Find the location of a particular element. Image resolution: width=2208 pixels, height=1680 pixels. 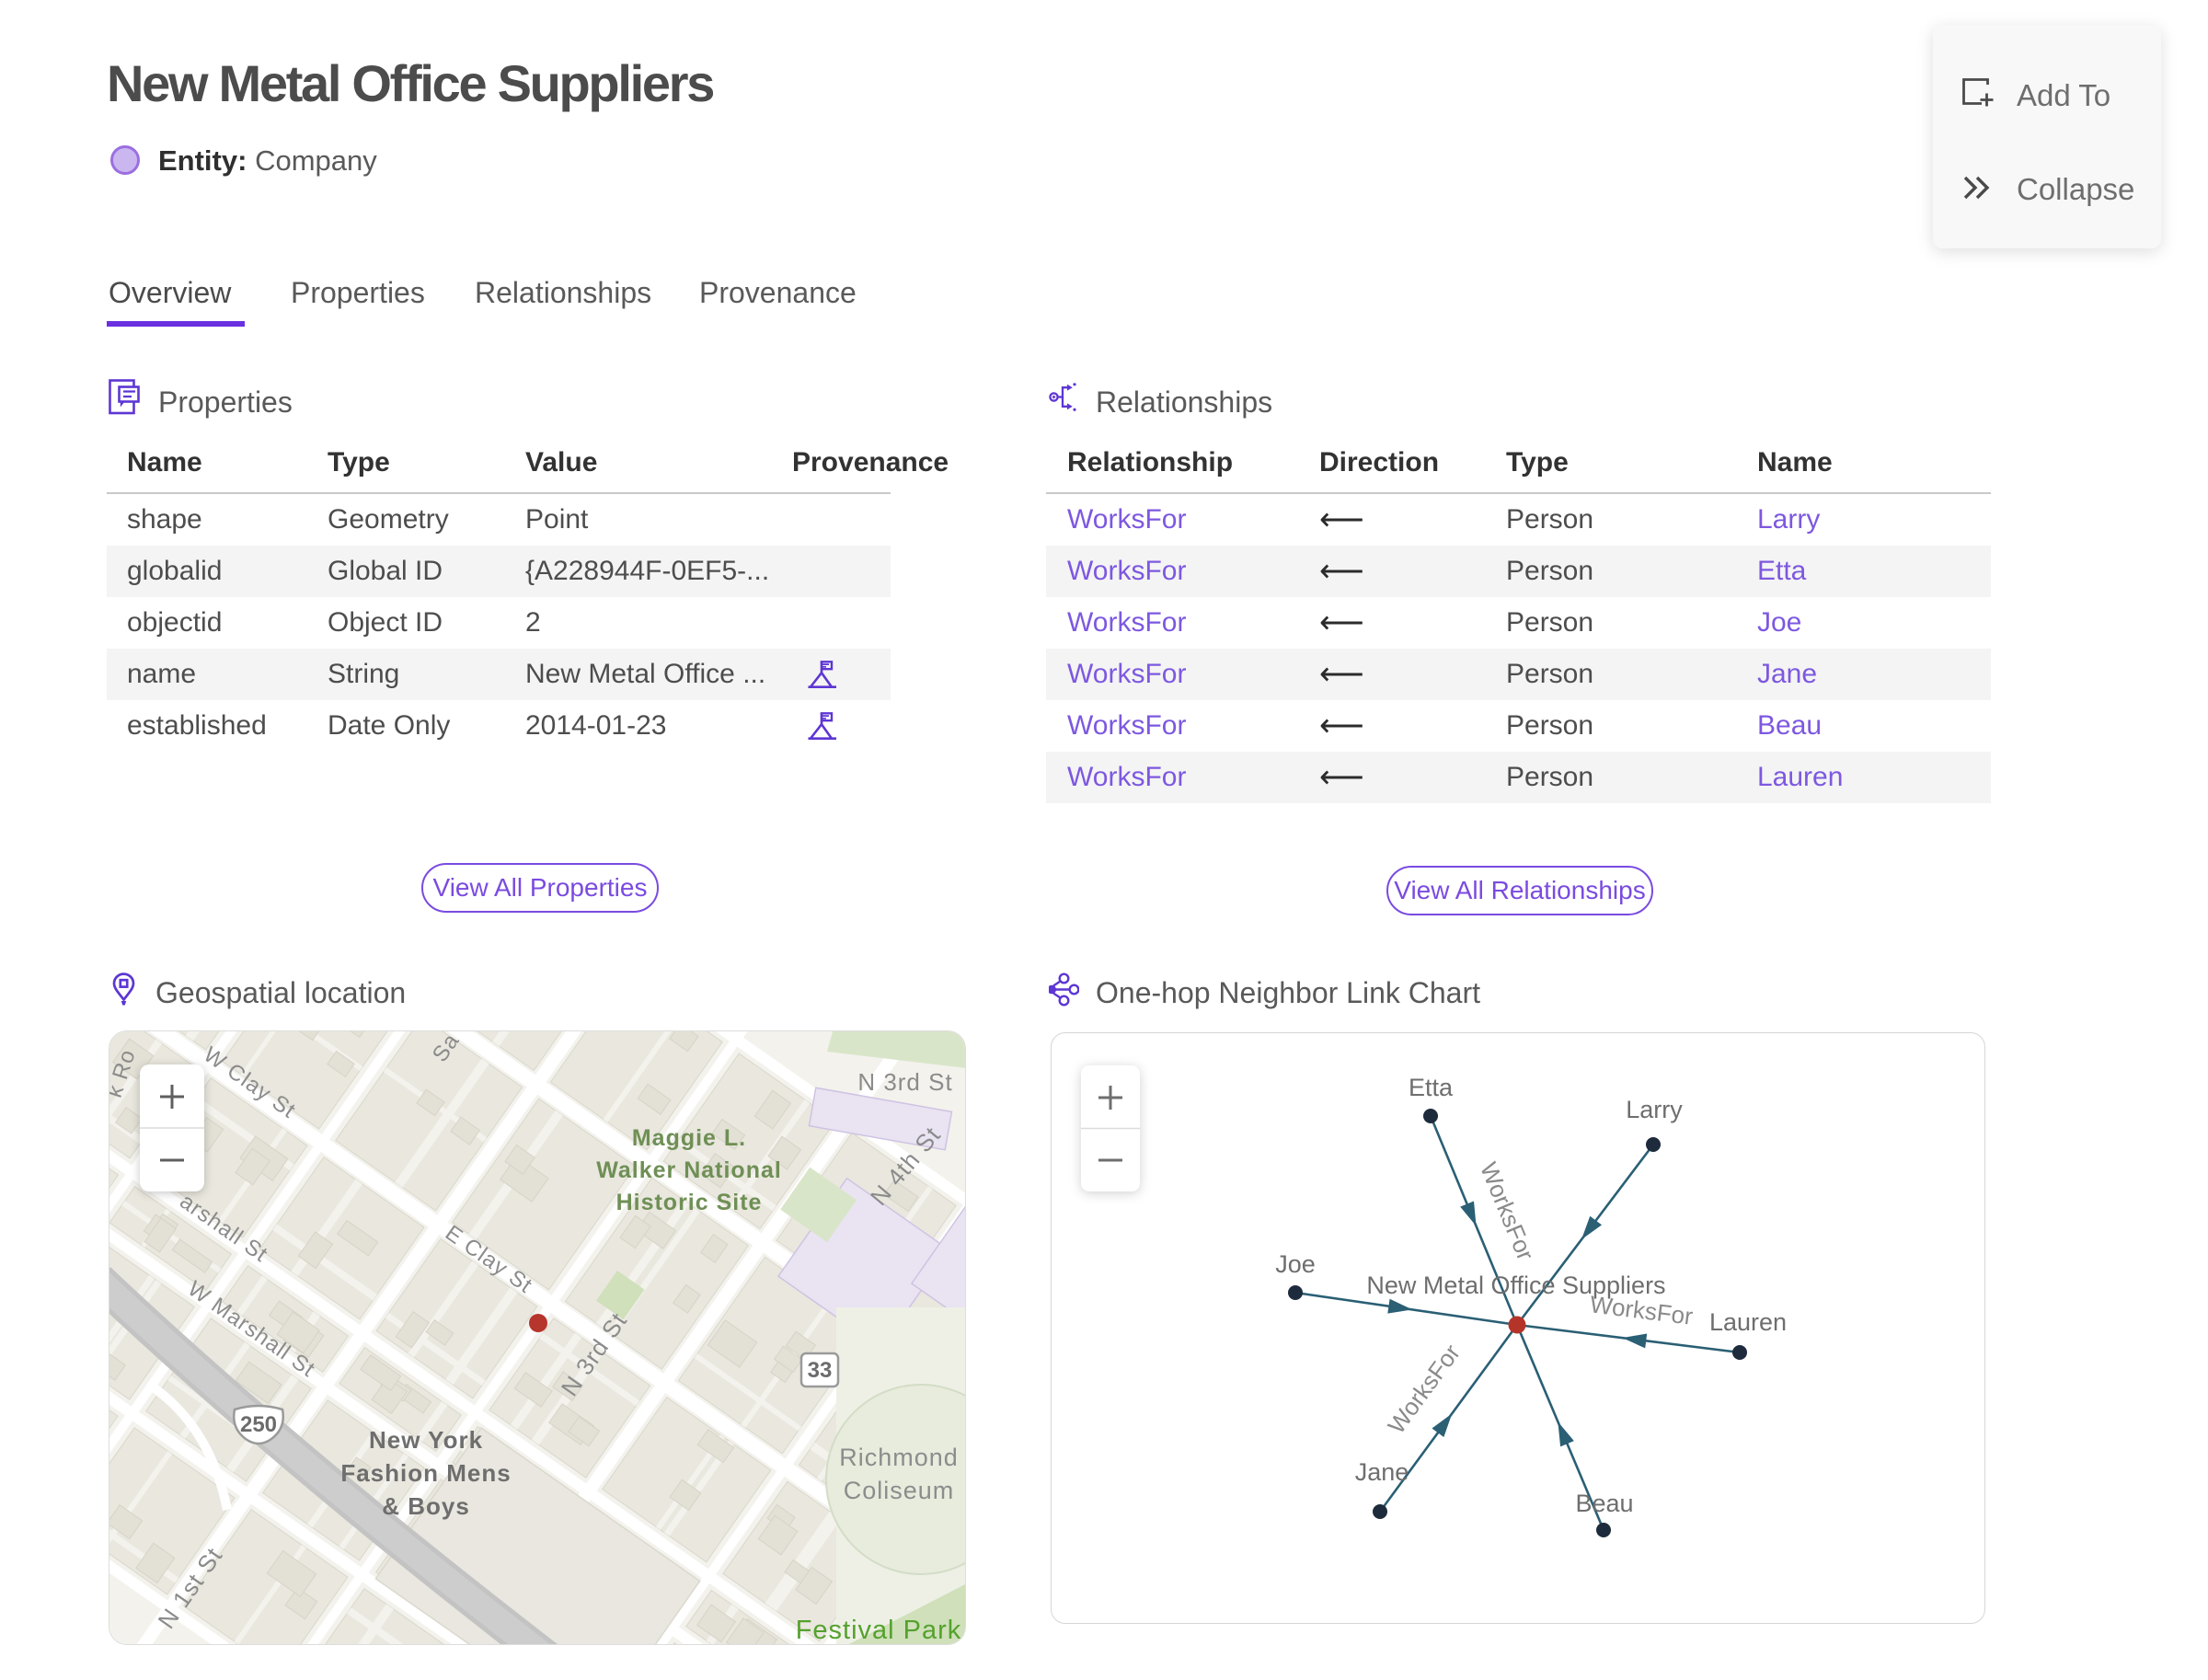

svg-text: Richmond is located at coordinates (899, 1457).